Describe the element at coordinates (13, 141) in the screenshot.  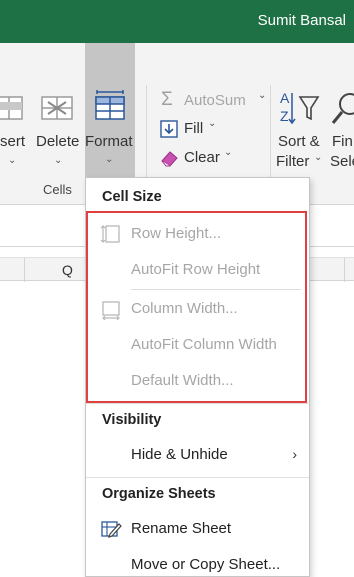
I see `insert-label: sert` at that location.